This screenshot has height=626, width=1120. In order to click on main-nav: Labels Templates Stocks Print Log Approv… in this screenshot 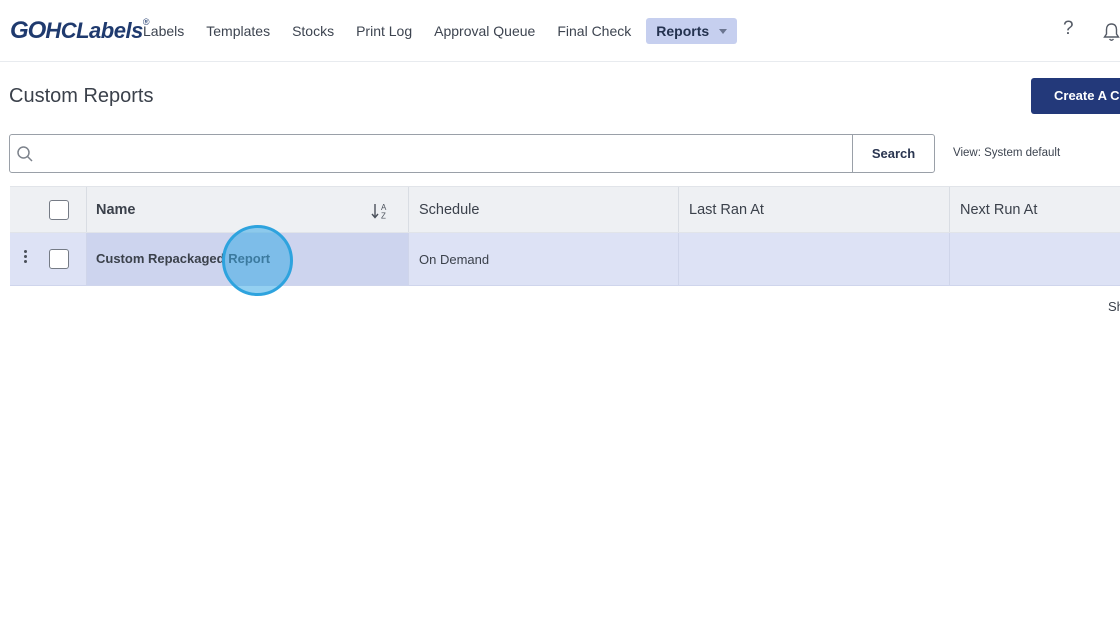, I will do `click(435, 31)`.